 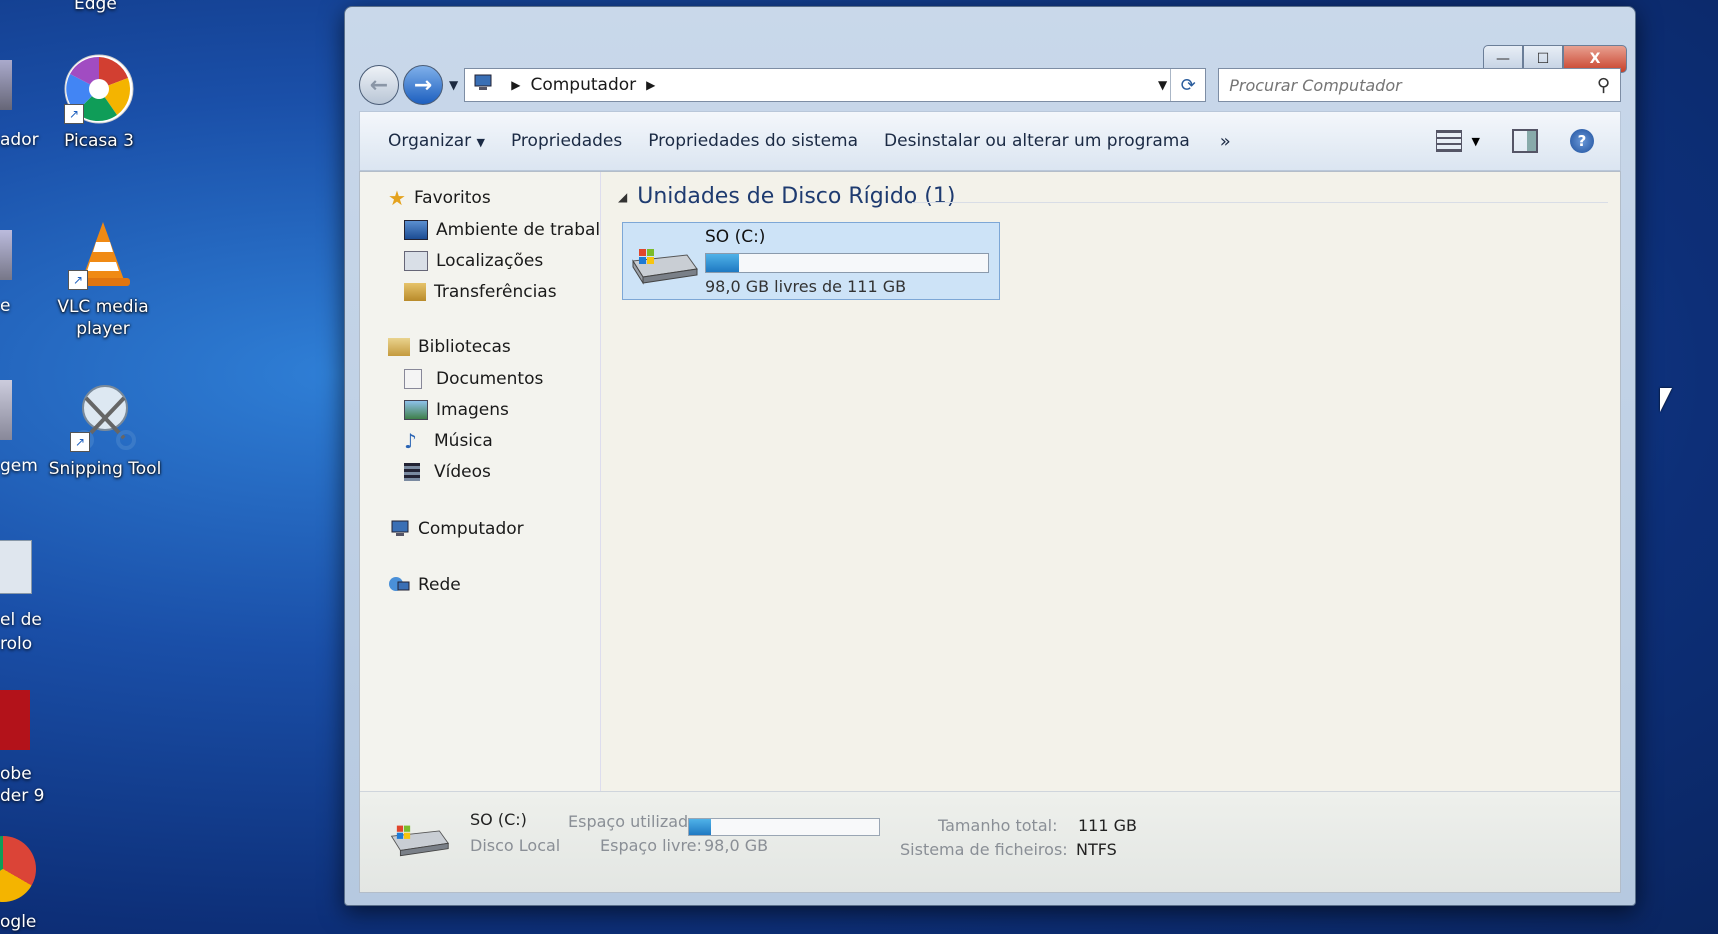 What do you see at coordinates (566, 141) in the screenshot?
I see `properties-button: Propriedades` at bounding box center [566, 141].